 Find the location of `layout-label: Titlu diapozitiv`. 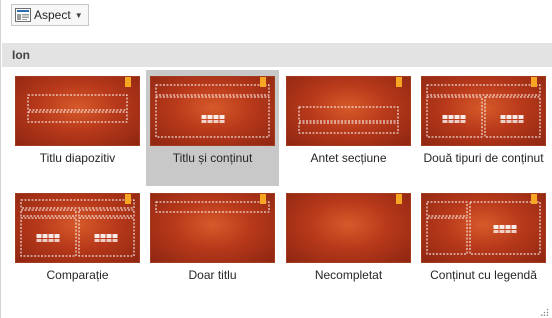

layout-label: Titlu diapozitiv is located at coordinates (77, 158).